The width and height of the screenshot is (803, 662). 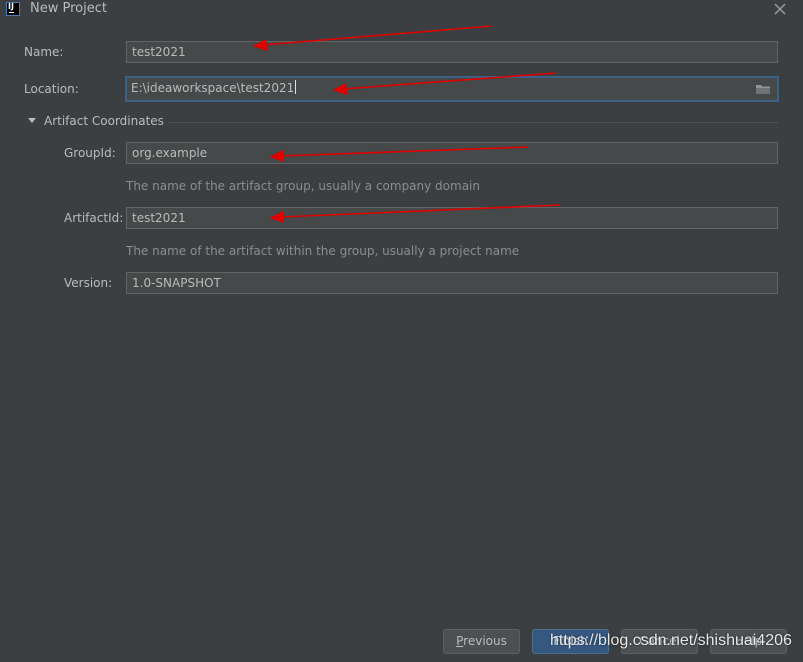 What do you see at coordinates (452, 89) in the screenshot?
I see `location-input: E:\ideaworkspace\test2021` at bounding box center [452, 89].